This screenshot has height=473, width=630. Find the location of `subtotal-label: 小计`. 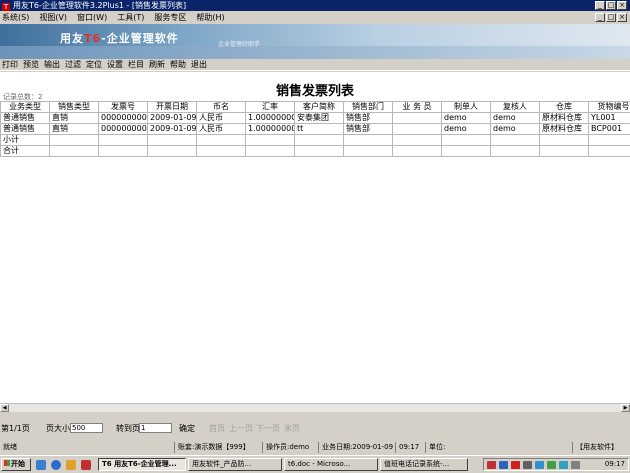

subtotal-label: 小计 is located at coordinates (25, 140).